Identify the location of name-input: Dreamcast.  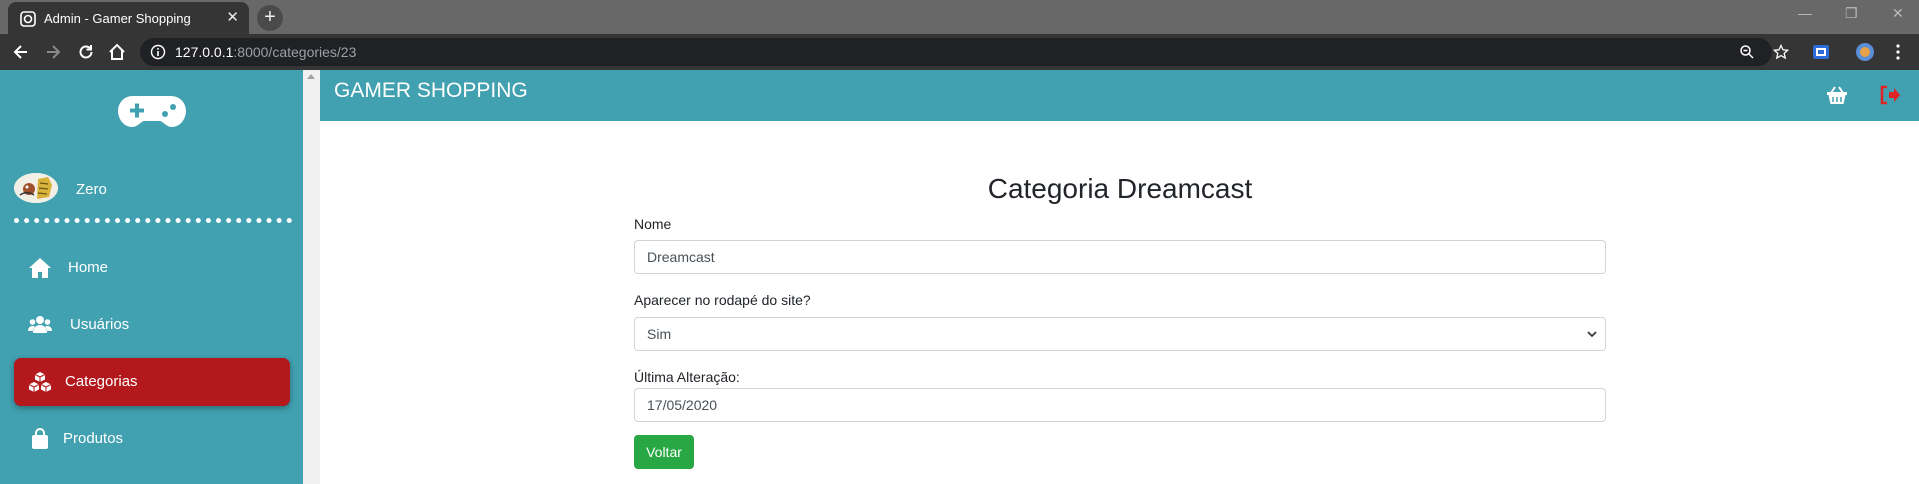
(1120, 257).